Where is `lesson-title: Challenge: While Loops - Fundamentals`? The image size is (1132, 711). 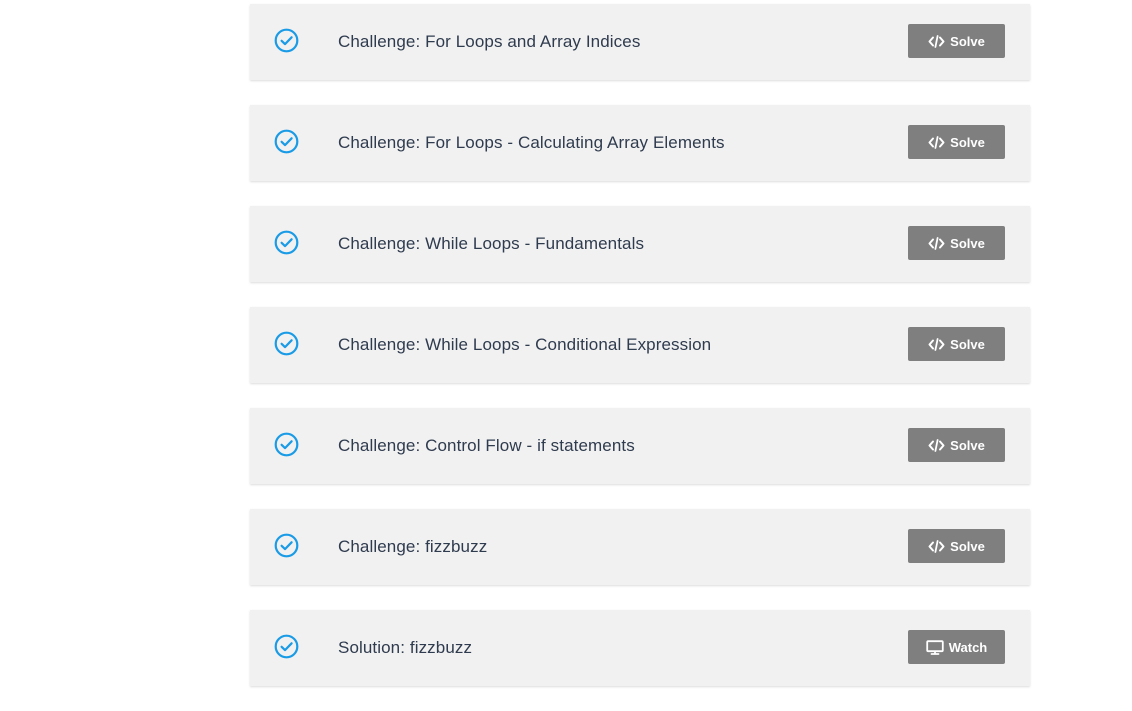 lesson-title: Challenge: While Loops - Fundamentals is located at coordinates (491, 244).